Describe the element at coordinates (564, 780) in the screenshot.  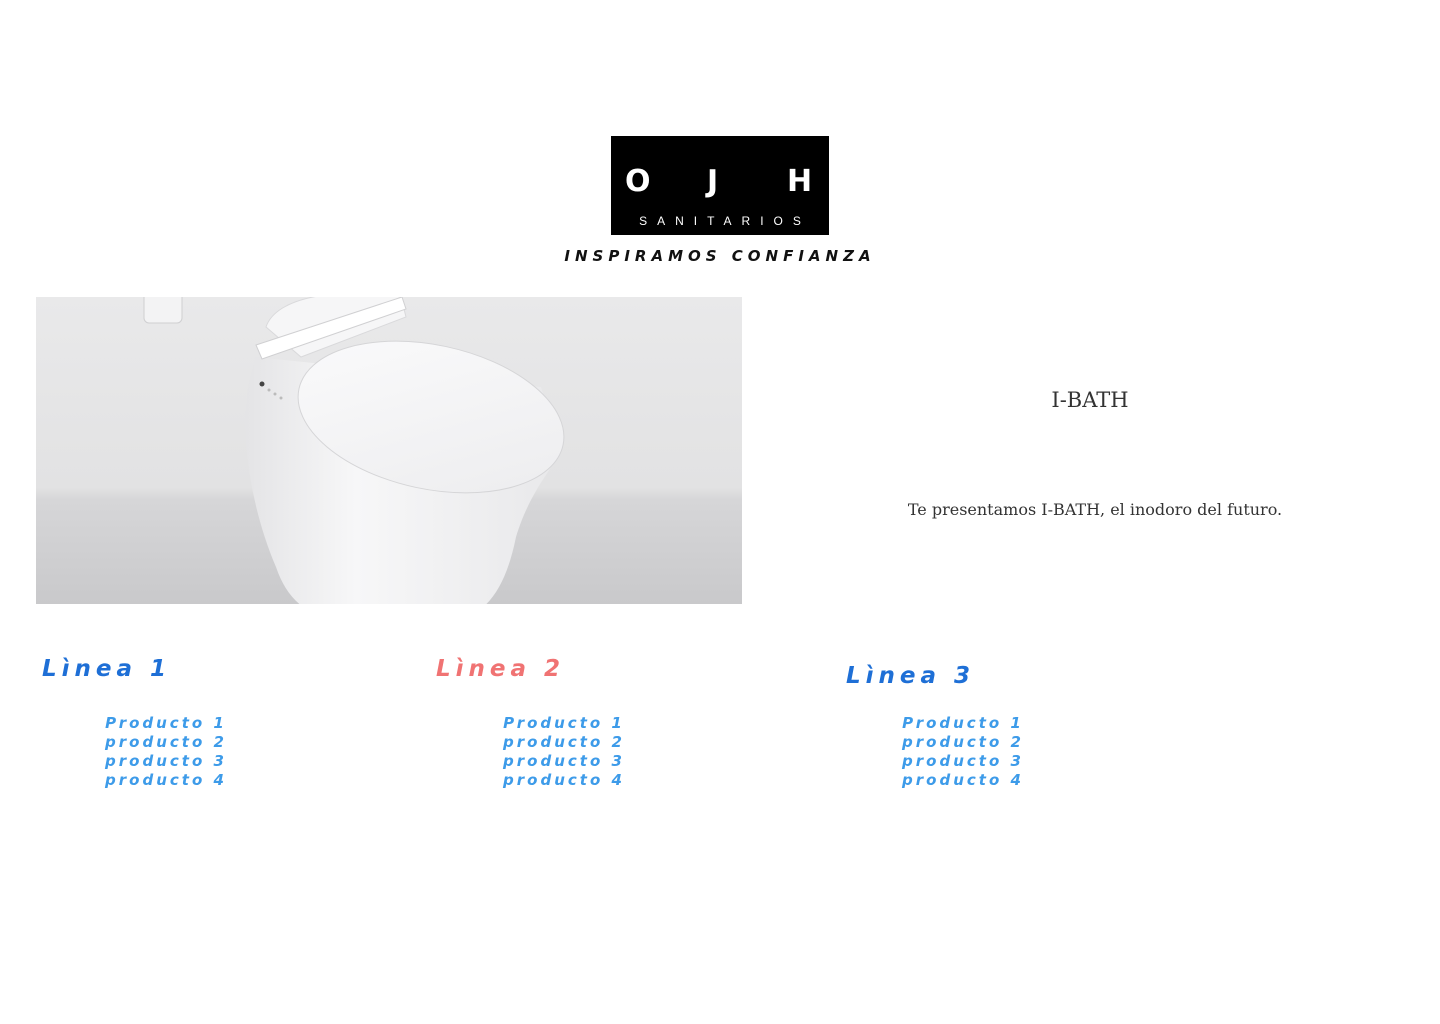
I see `line-2-product-4-link: producto 4` at that location.